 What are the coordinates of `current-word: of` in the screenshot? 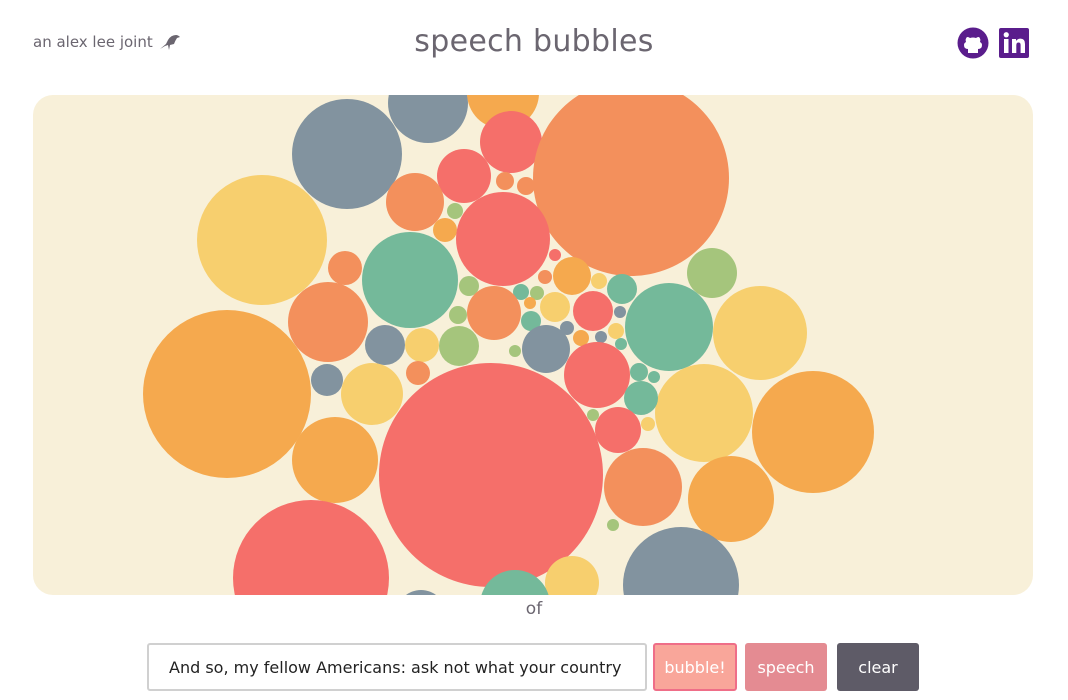 It's located at (534, 609).